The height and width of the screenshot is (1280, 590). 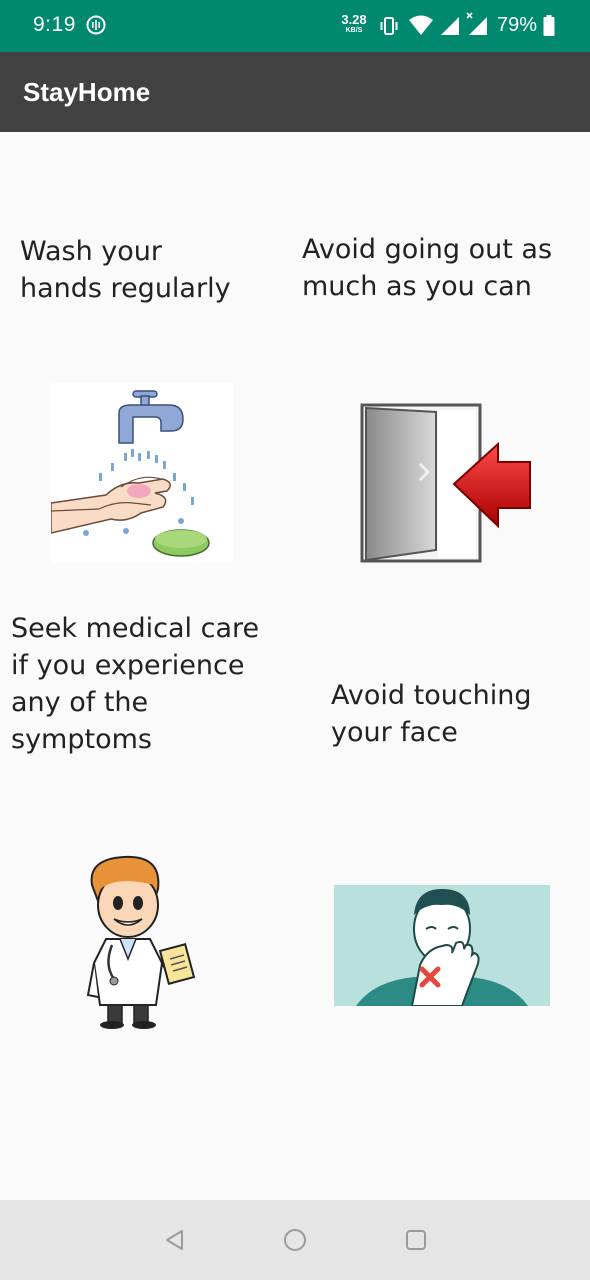 I want to click on tip-line: Wash your, so click(x=91, y=251).